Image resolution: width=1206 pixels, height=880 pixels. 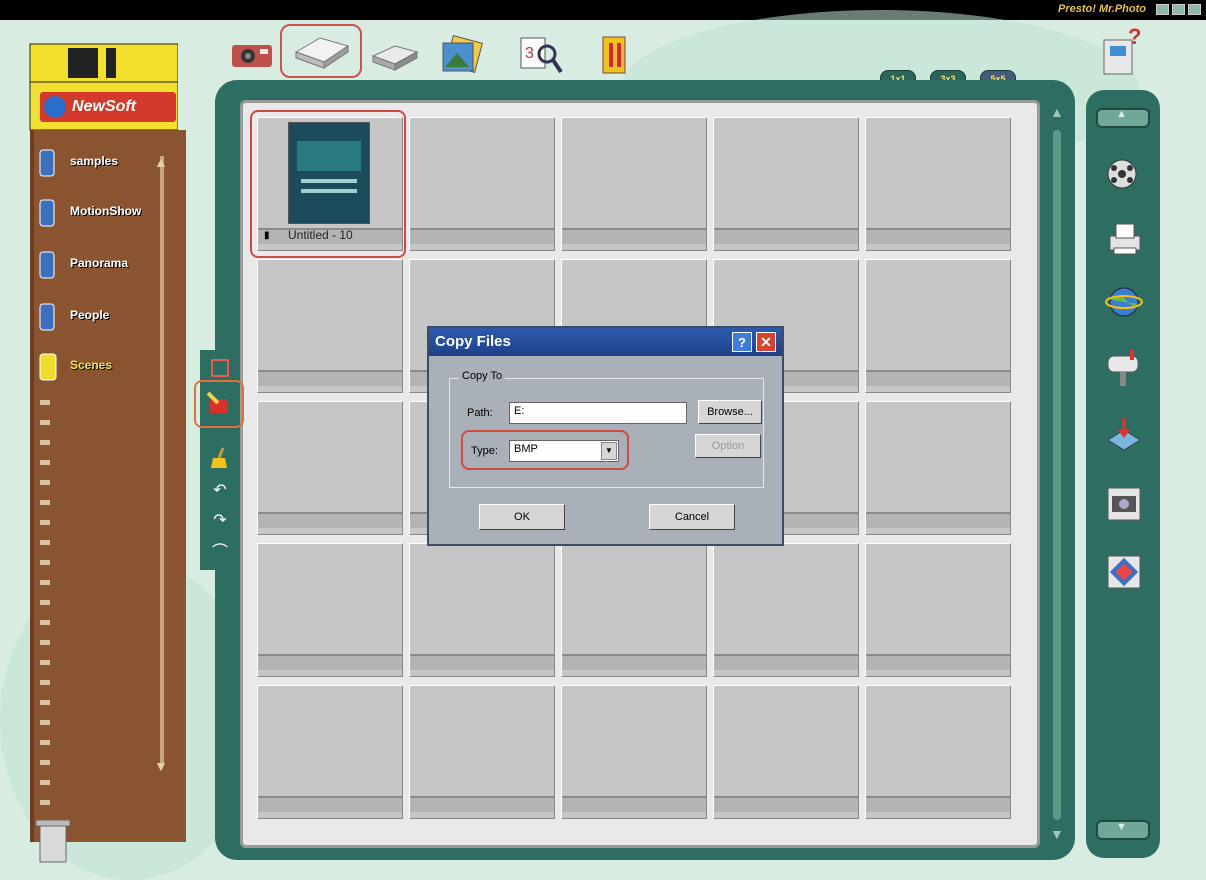 I want to click on select-frame-tool, so click(x=220, y=368).